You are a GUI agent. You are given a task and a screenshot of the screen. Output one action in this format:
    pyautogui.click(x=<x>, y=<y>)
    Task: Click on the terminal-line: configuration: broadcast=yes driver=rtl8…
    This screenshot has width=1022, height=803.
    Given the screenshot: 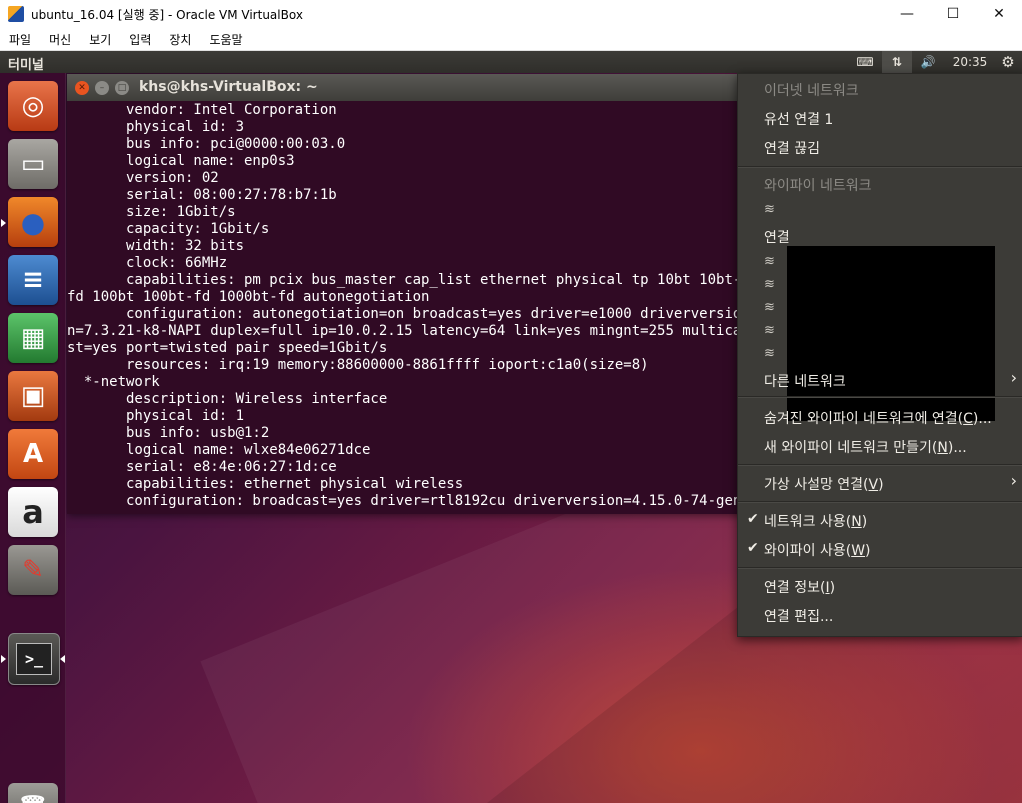 What is the action you would take?
    pyautogui.click(x=404, y=501)
    